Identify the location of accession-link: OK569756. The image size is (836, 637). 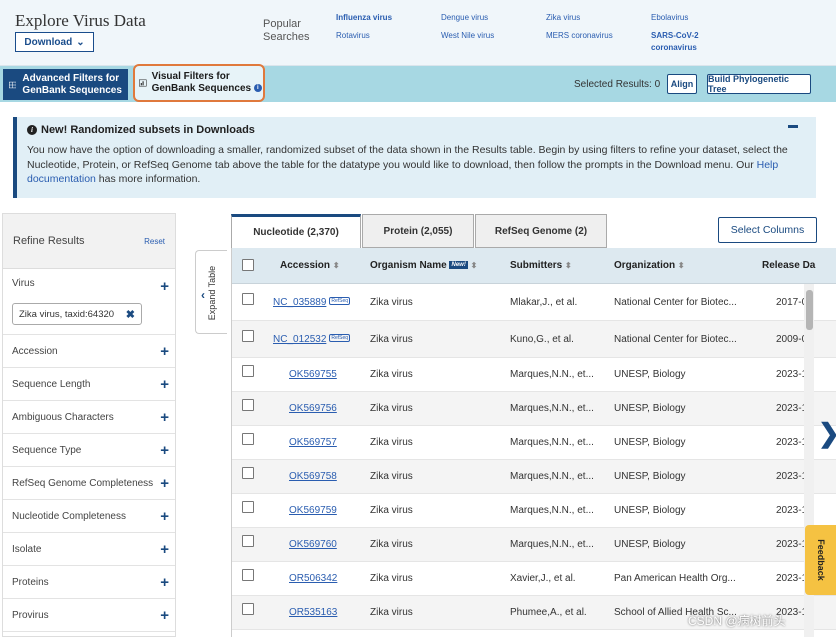
(313, 408).